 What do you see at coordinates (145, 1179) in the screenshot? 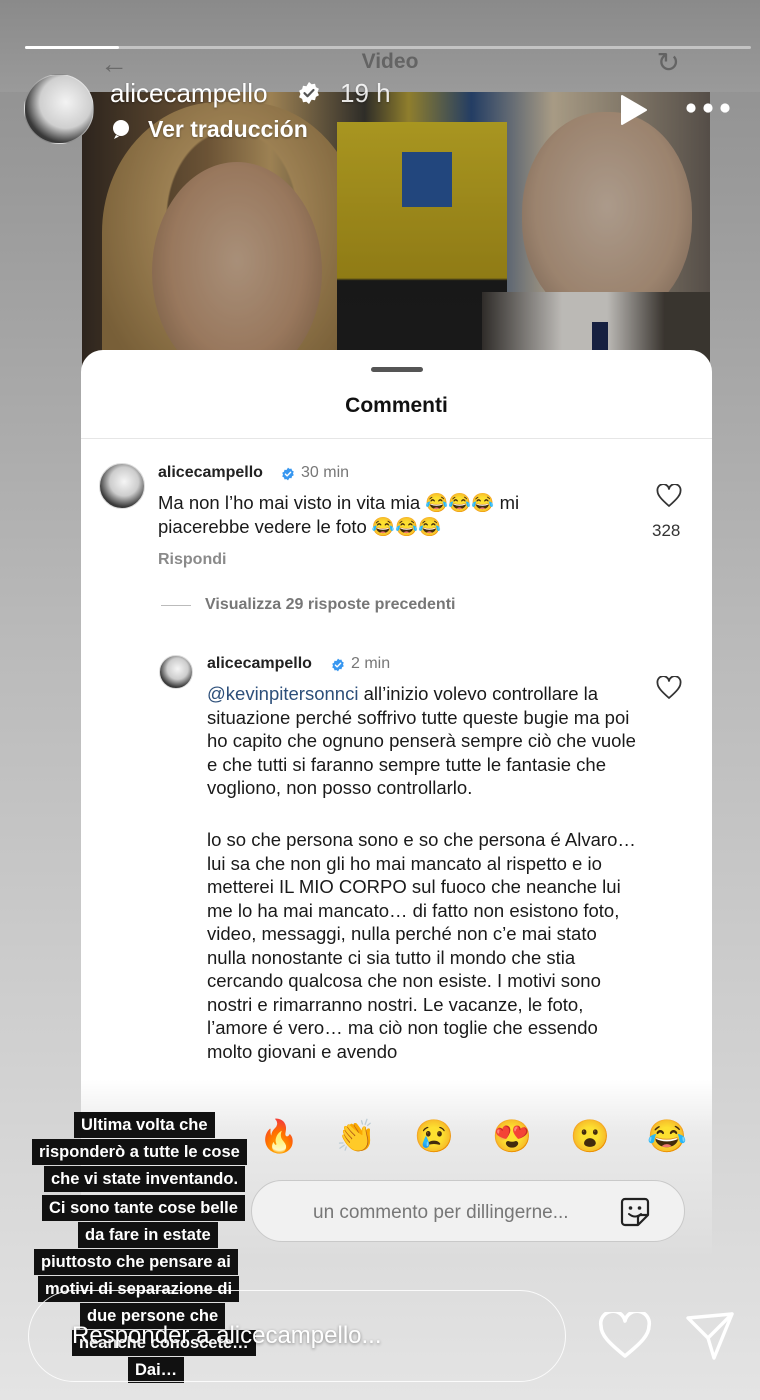
I see `caption-line: che vi state inventando.` at bounding box center [145, 1179].